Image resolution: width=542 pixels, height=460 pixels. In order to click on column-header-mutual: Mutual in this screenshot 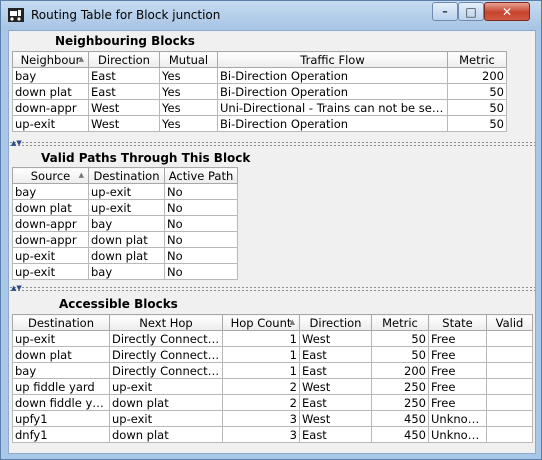, I will do `click(188, 59)`.